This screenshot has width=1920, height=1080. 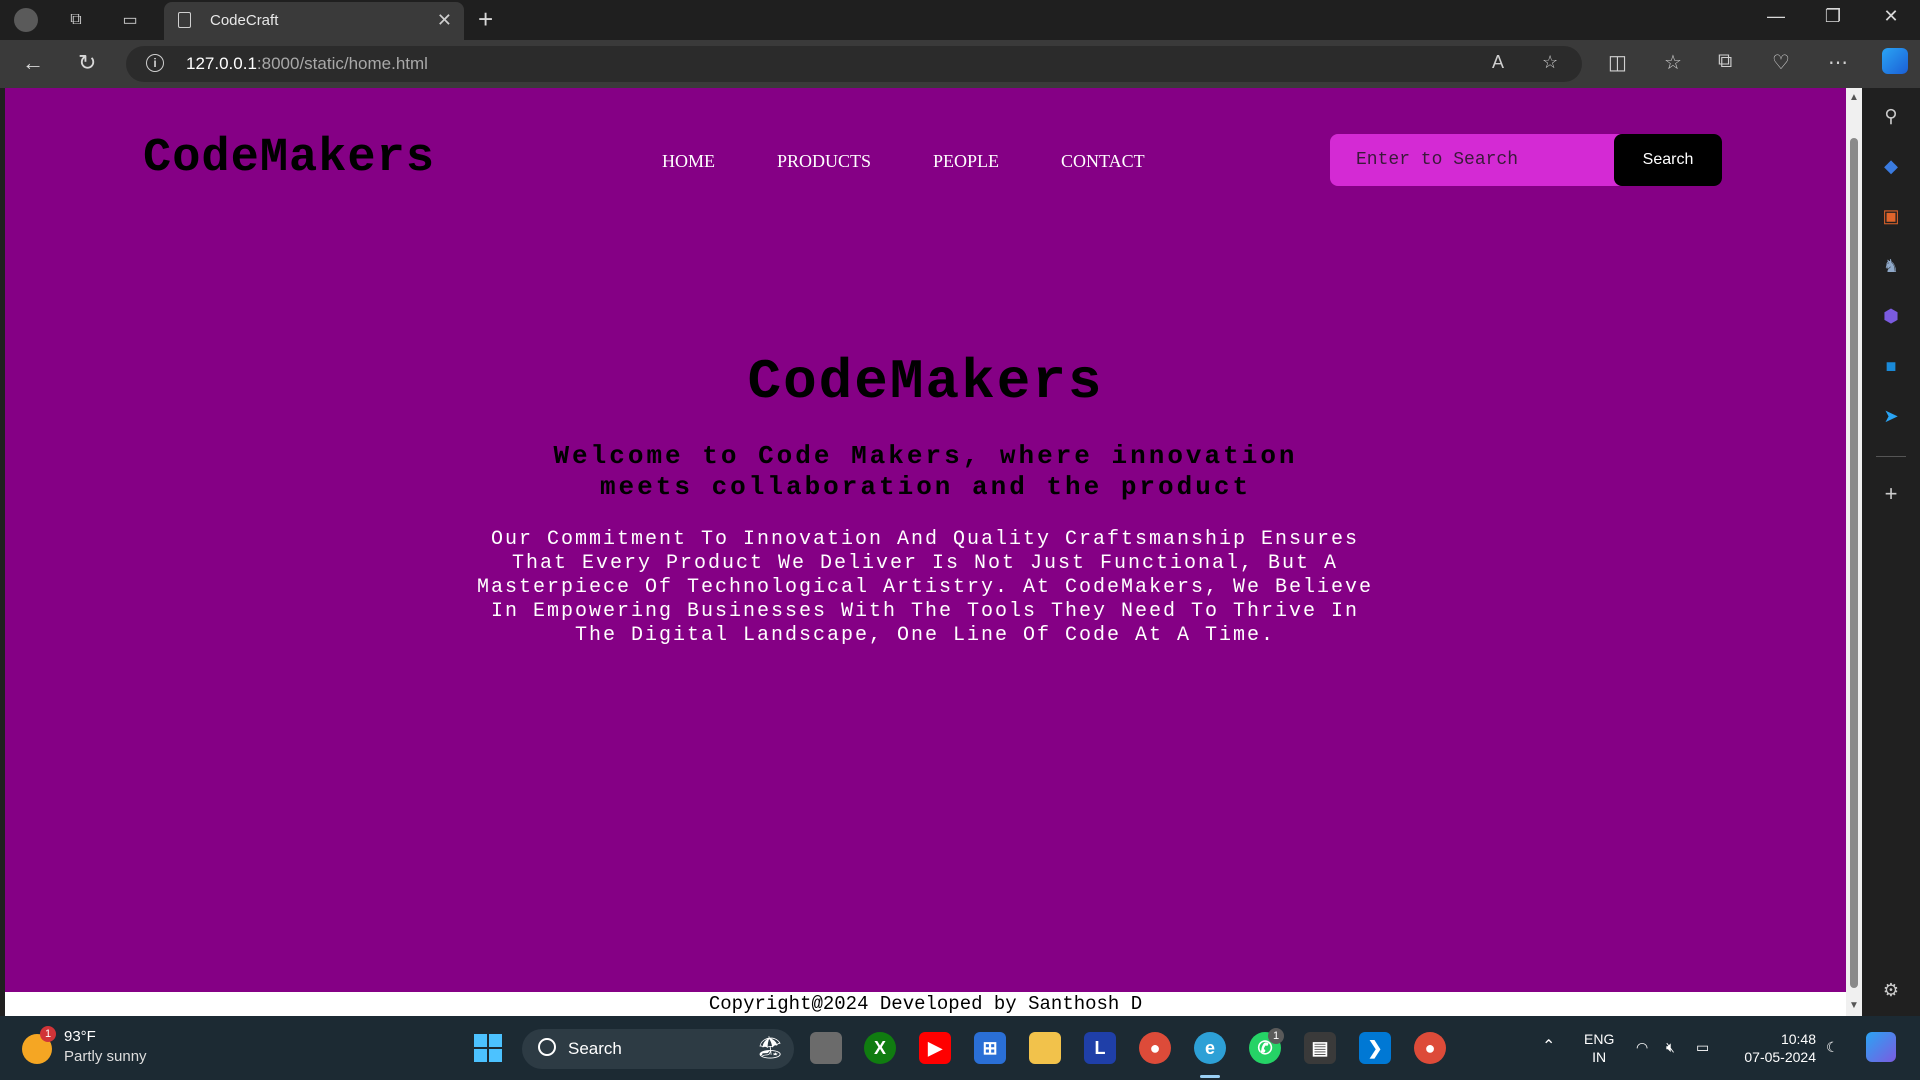 What do you see at coordinates (1838, 62) in the screenshot?
I see `more-menu-icon: ⋯` at bounding box center [1838, 62].